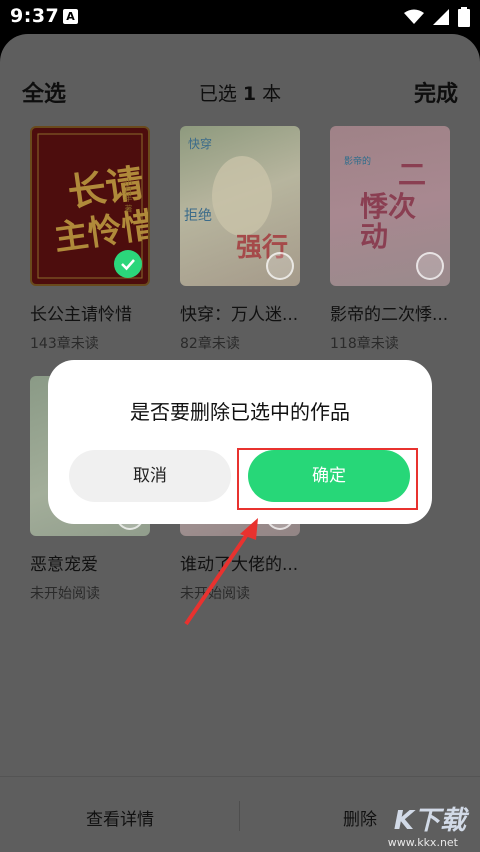 This screenshot has height=852, width=480. What do you see at coordinates (436, 92) in the screenshot?
I see `done-button: 完成` at bounding box center [436, 92].